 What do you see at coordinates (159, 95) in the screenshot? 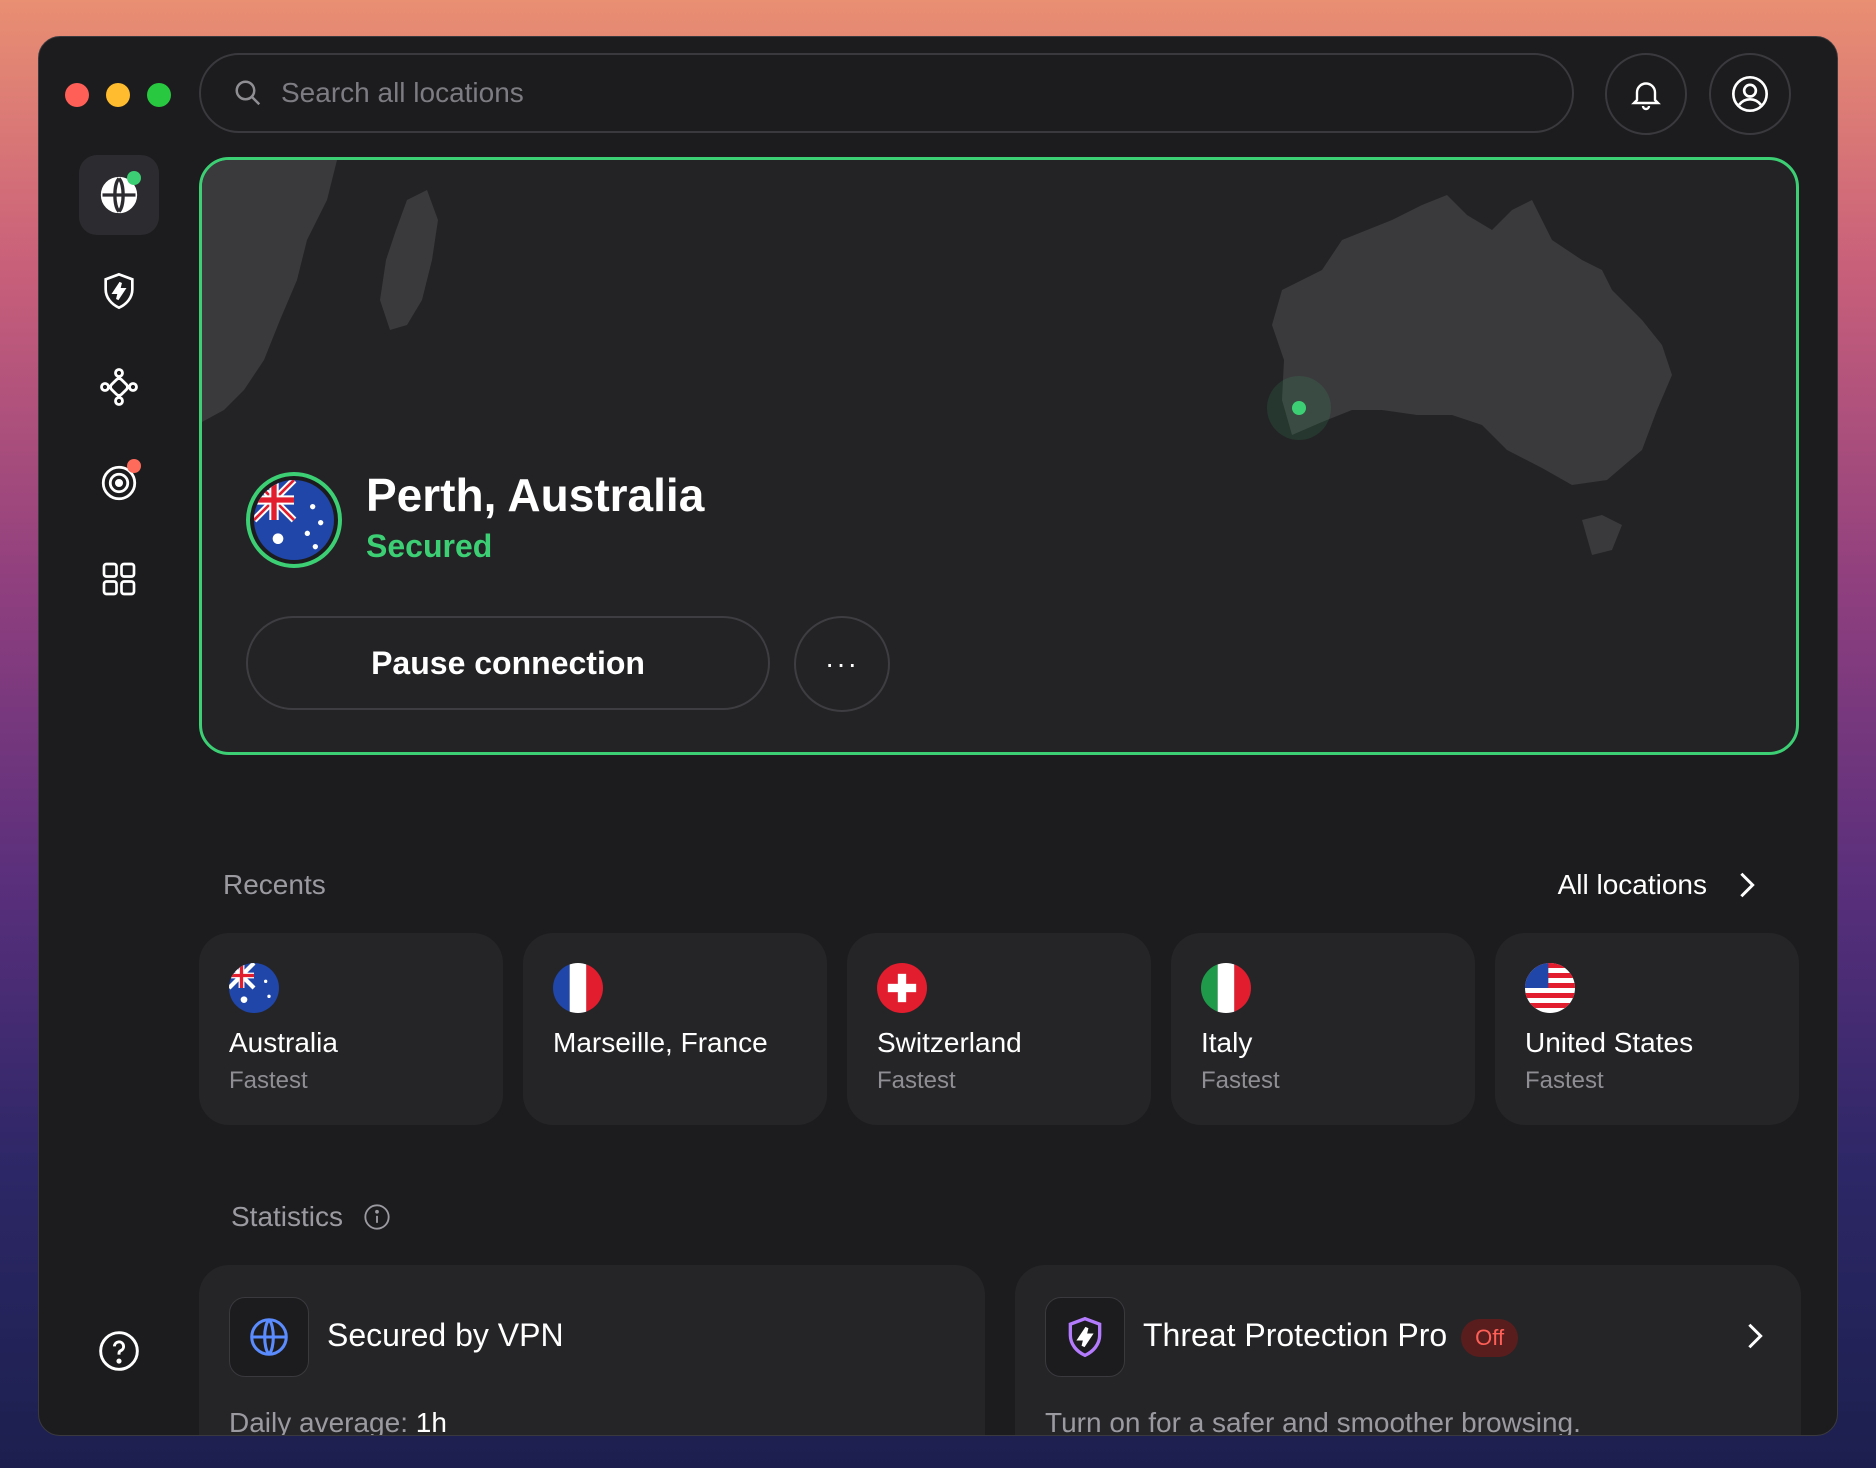
I see `zoom-window-button` at bounding box center [159, 95].